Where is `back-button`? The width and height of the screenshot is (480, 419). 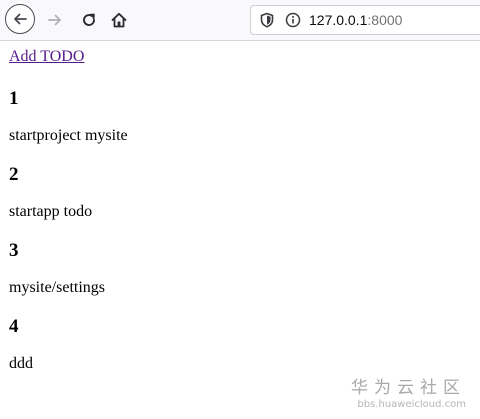
back-button is located at coordinates (20, 19).